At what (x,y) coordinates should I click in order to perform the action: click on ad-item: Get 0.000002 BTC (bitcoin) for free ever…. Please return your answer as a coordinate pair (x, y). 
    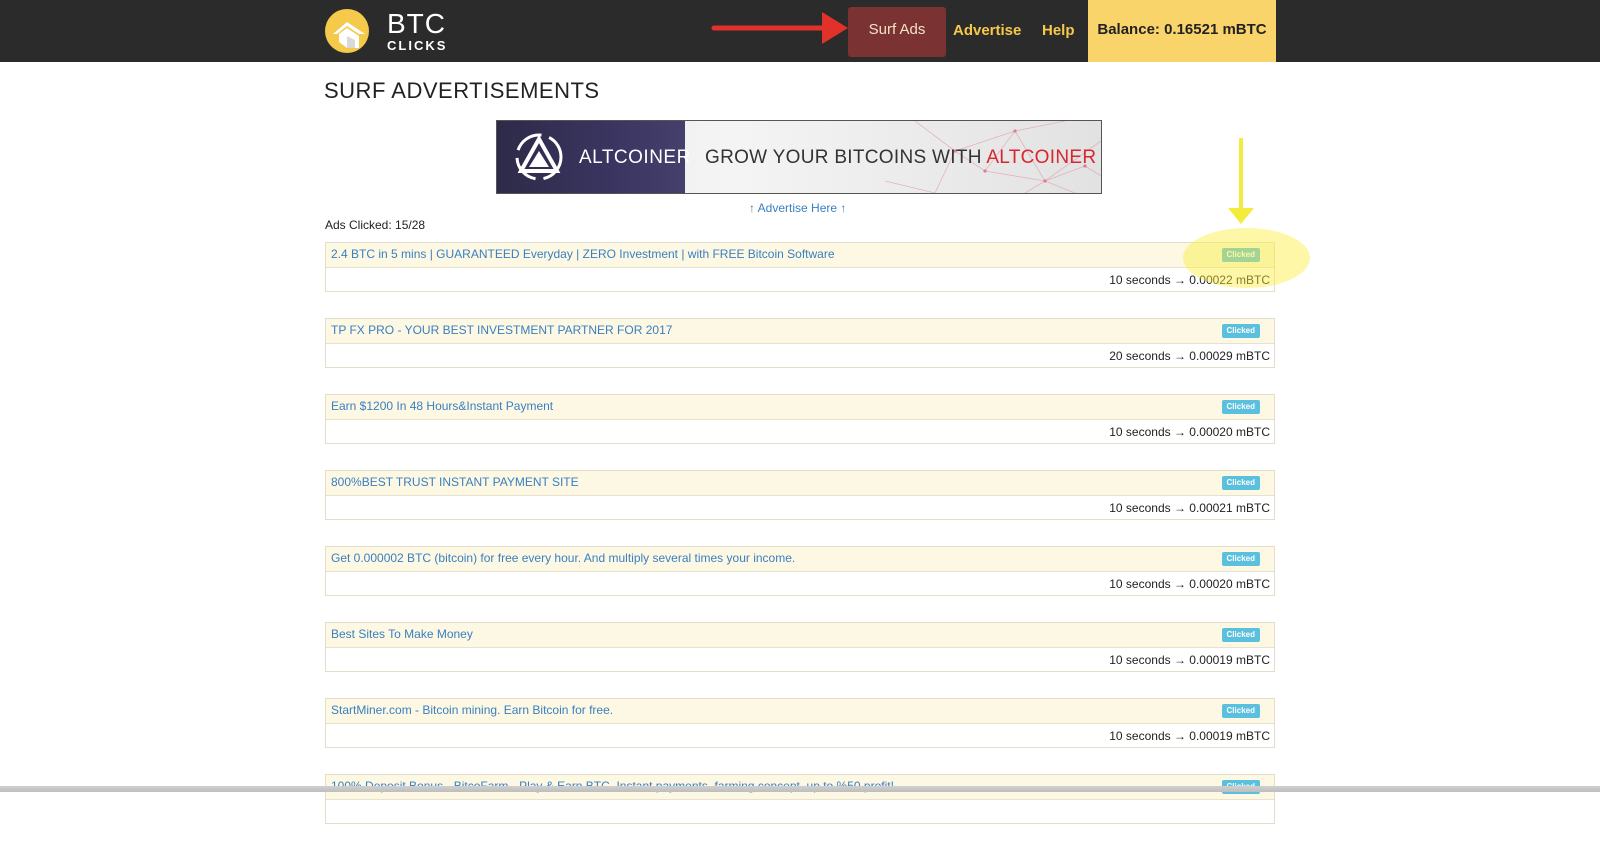
    Looking at the image, I should click on (800, 571).